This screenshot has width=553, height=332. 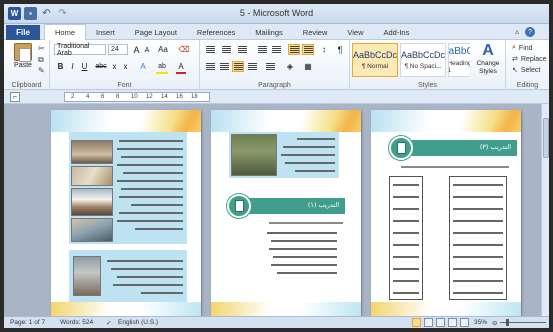 What do you see at coordinates (23, 32) in the screenshot?
I see `tab-file: File` at bounding box center [23, 32].